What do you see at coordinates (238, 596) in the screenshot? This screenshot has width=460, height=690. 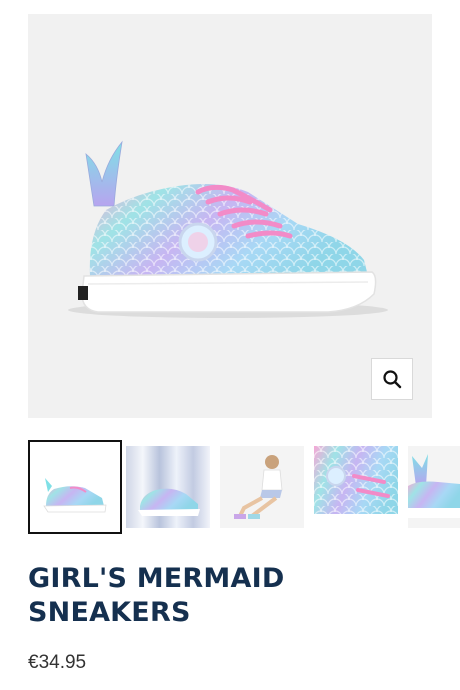 I see `product-title: GIRL'S MERMAID SNEAKERS` at bounding box center [238, 596].